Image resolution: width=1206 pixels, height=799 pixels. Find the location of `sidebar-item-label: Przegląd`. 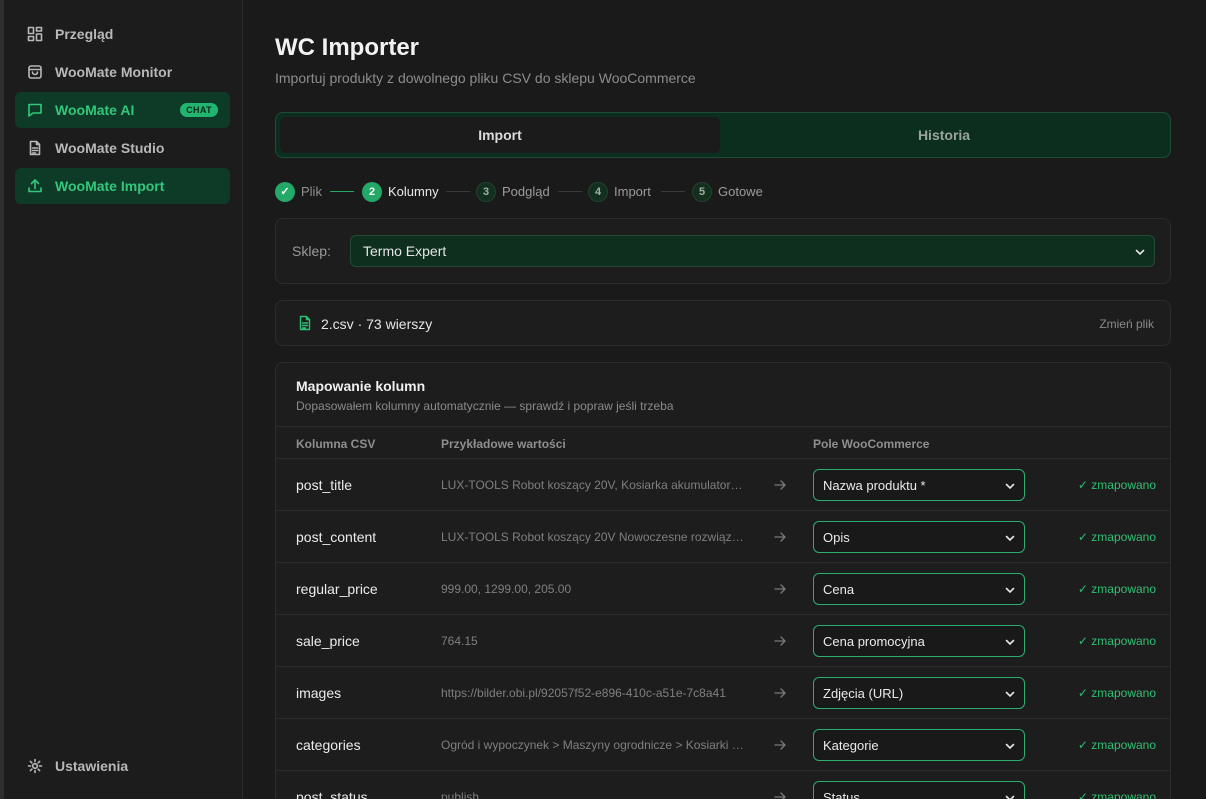

sidebar-item-label: Przegląd is located at coordinates (84, 34).